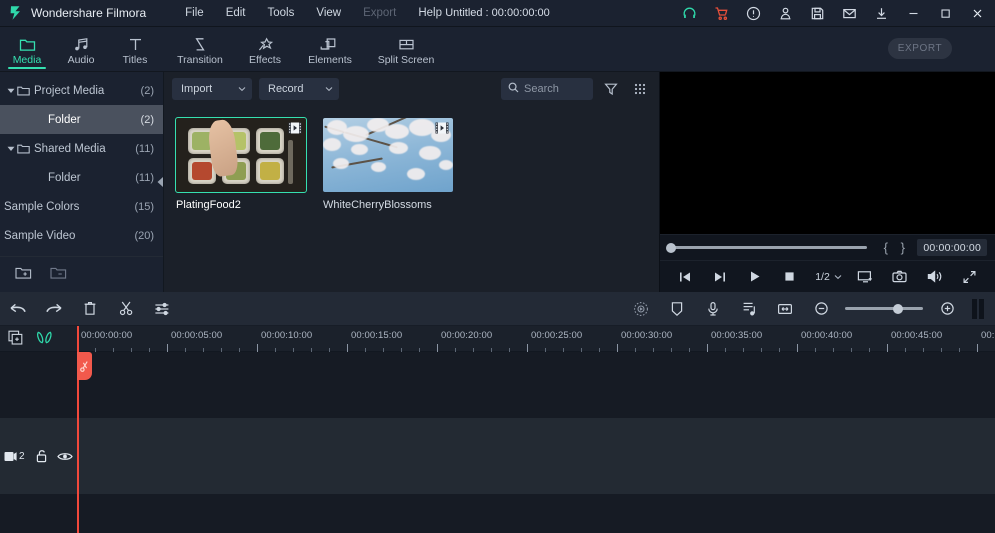 This screenshot has width=995, height=533. I want to click on grid-view-icon, so click(640, 89).